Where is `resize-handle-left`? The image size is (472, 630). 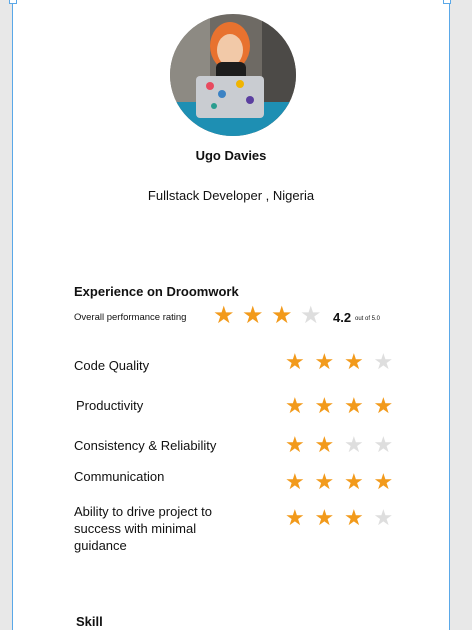 resize-handle-left is located at coordinates (13, 2).